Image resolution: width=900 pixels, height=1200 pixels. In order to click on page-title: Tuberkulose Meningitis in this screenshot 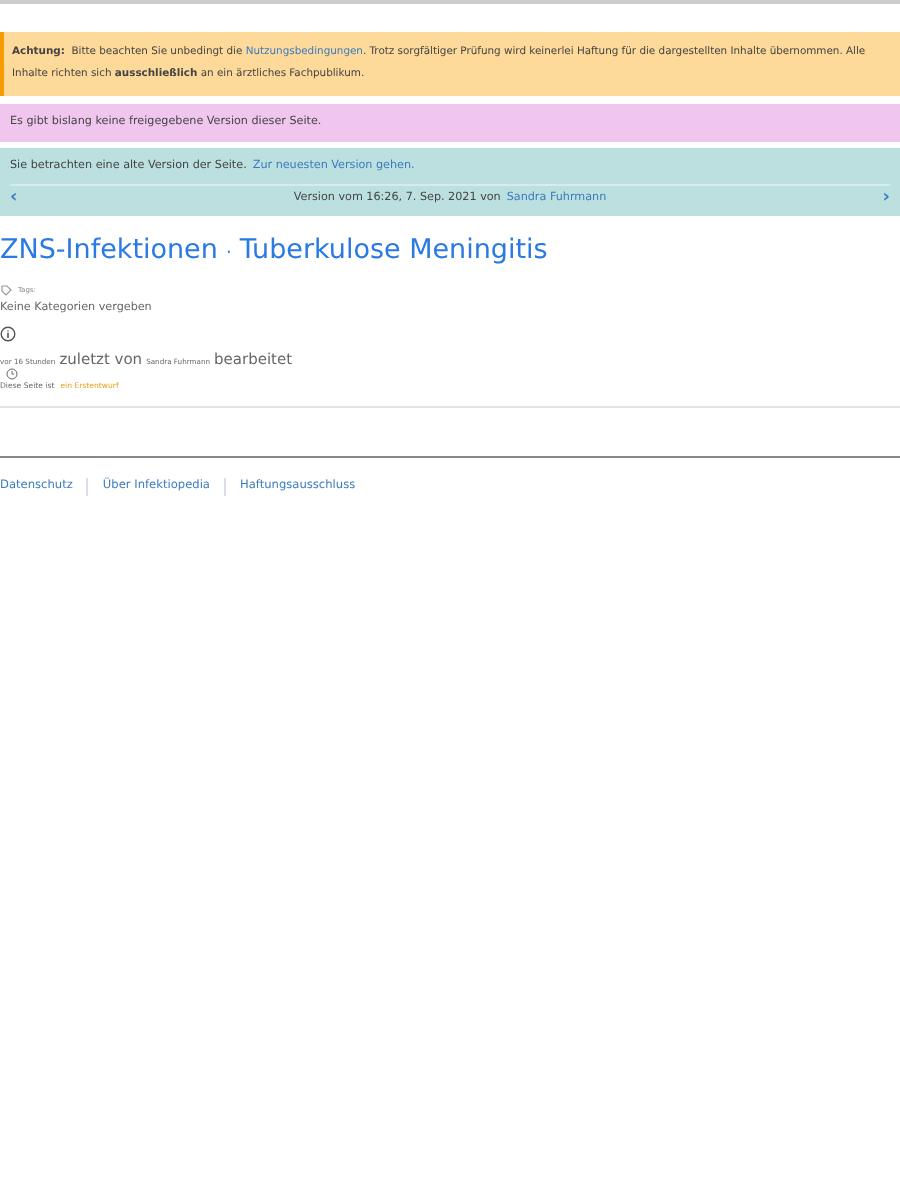, I will do `click(393, 250)`.